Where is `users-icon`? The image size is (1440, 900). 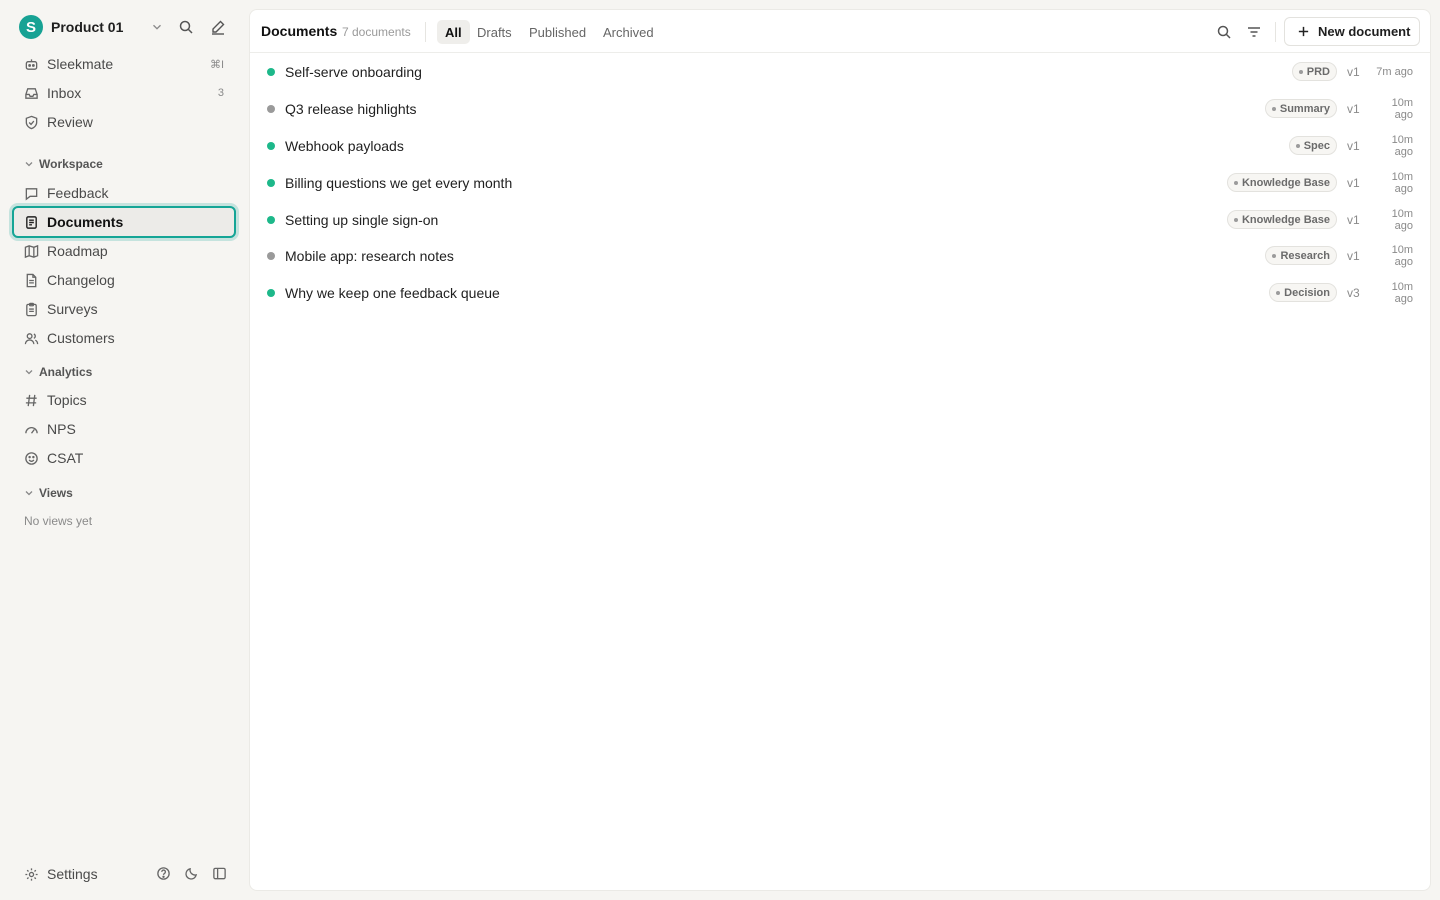 users-icon is located at coordinates (31, 338).